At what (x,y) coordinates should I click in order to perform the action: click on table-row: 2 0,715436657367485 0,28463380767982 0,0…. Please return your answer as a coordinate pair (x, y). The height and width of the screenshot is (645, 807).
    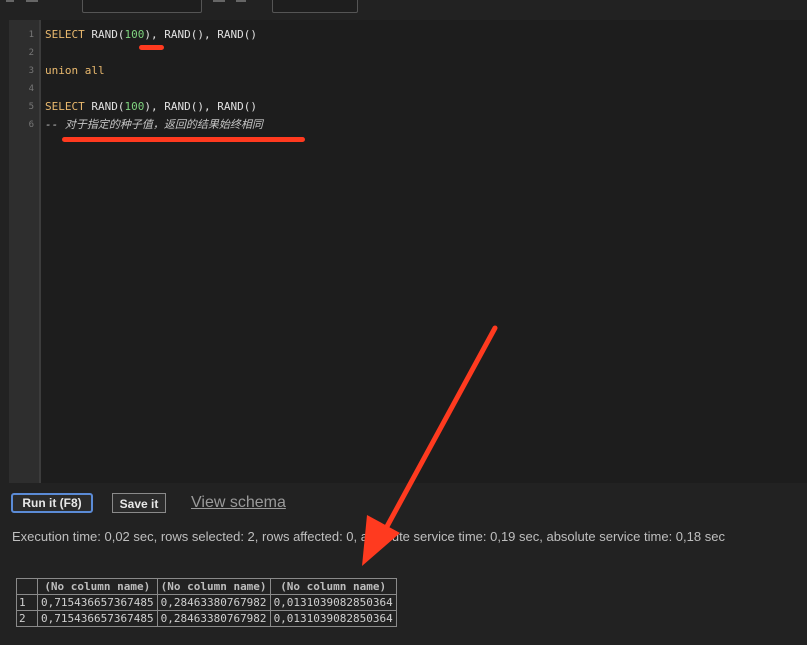
    Looking at the image, I should click on (206, 618).